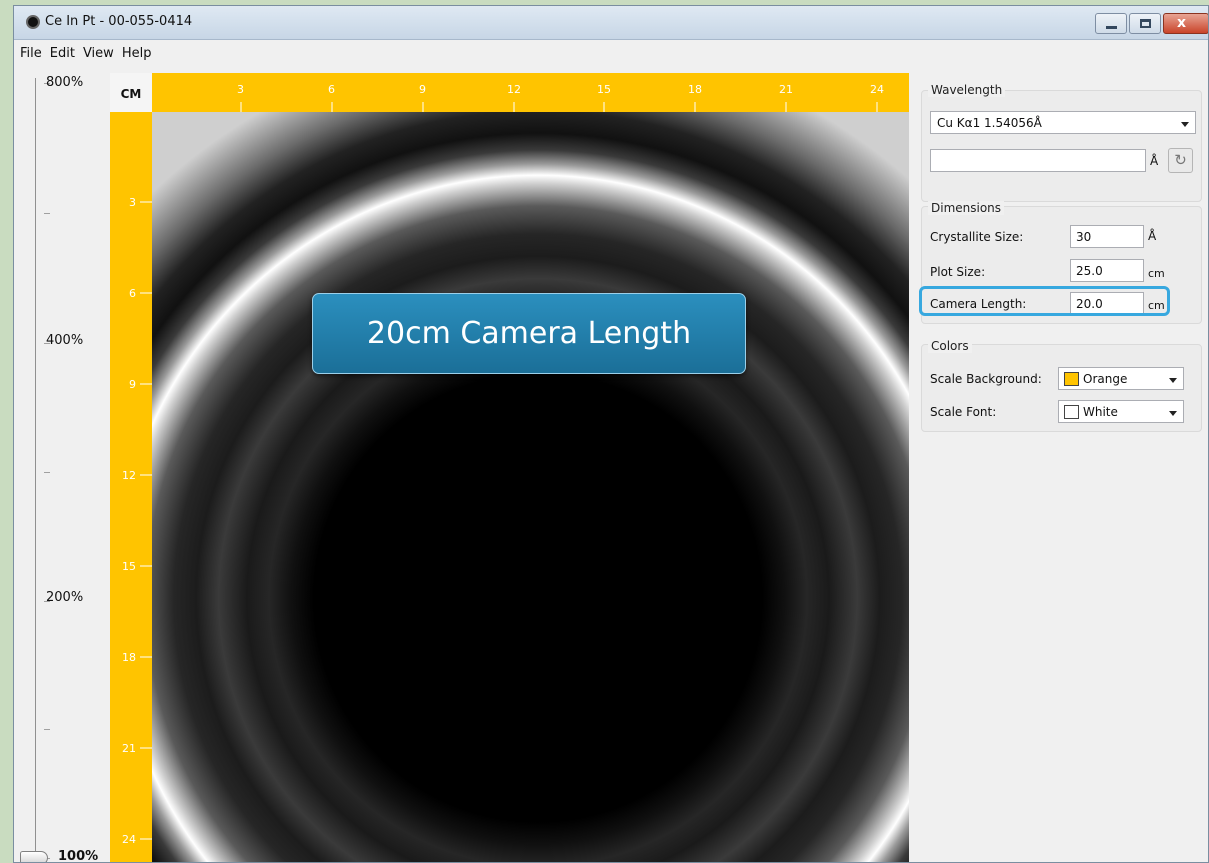  Describe the element at coordinates (1152, 236) in the screenshot. I see `crystallite-size-unit: Å` at that location.